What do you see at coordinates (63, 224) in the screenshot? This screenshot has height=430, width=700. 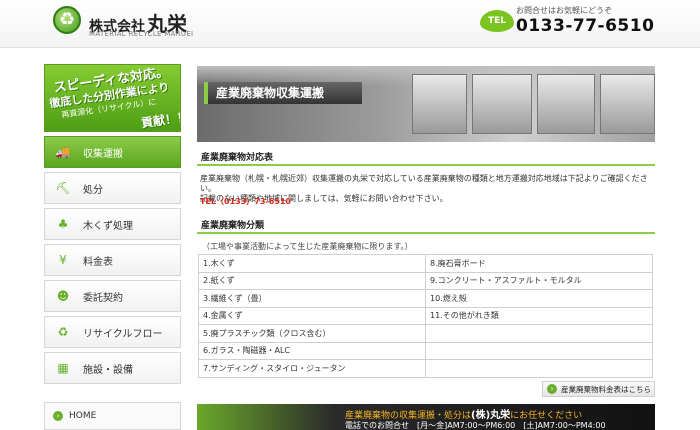 I see `tree-icon: ♣` at bounding box center [63, 224].